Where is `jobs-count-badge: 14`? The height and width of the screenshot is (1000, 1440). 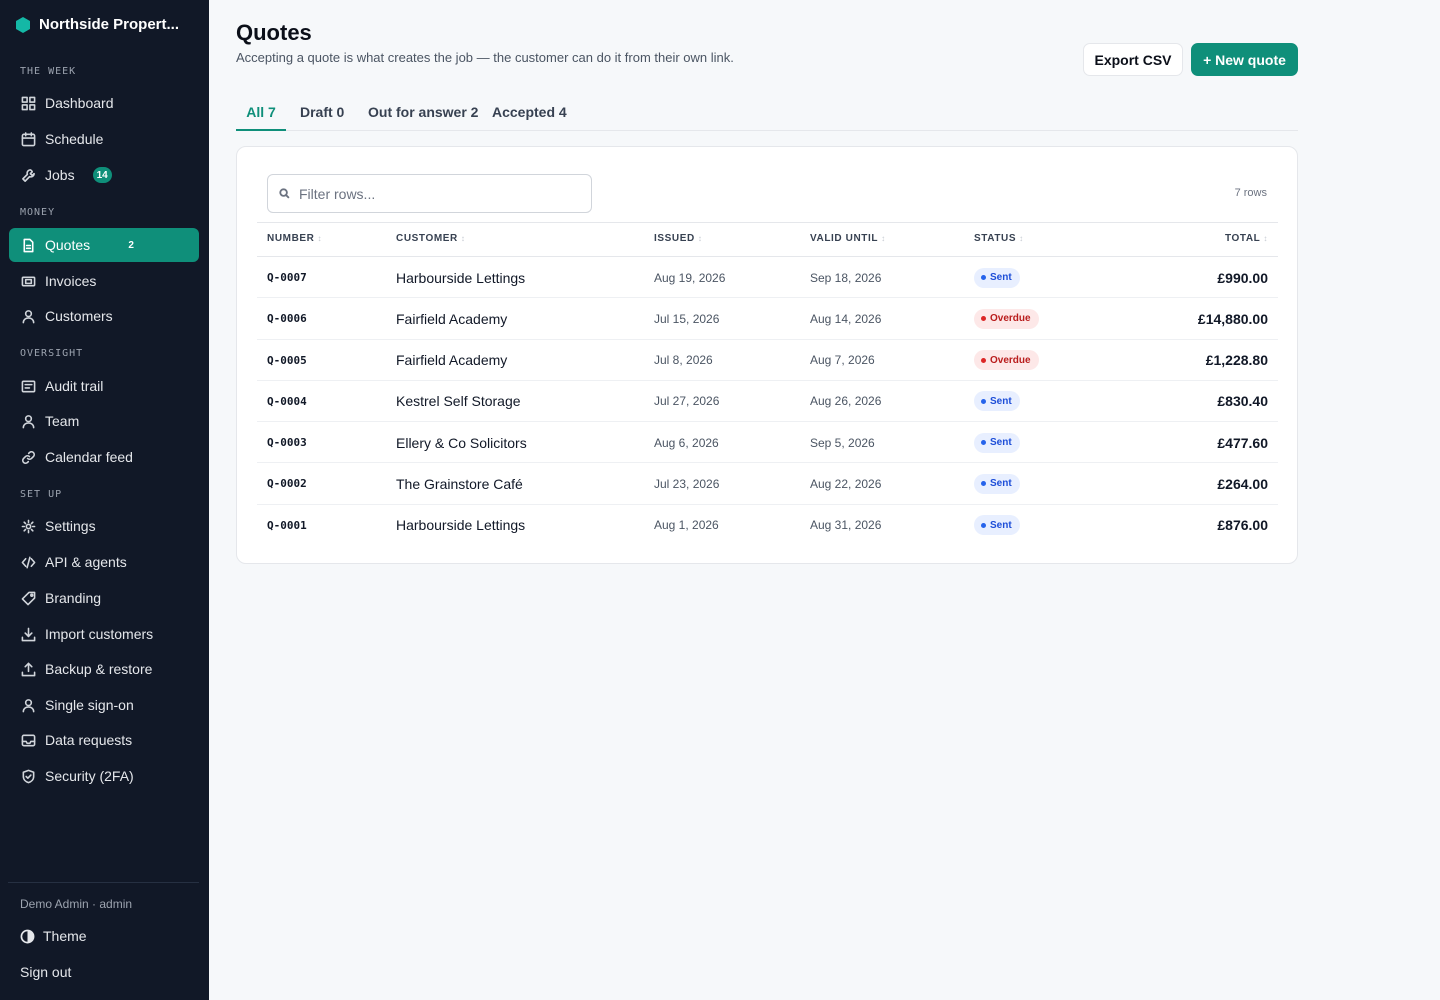 jobs-count-badge: 14 is located at coordinates (102, 175).